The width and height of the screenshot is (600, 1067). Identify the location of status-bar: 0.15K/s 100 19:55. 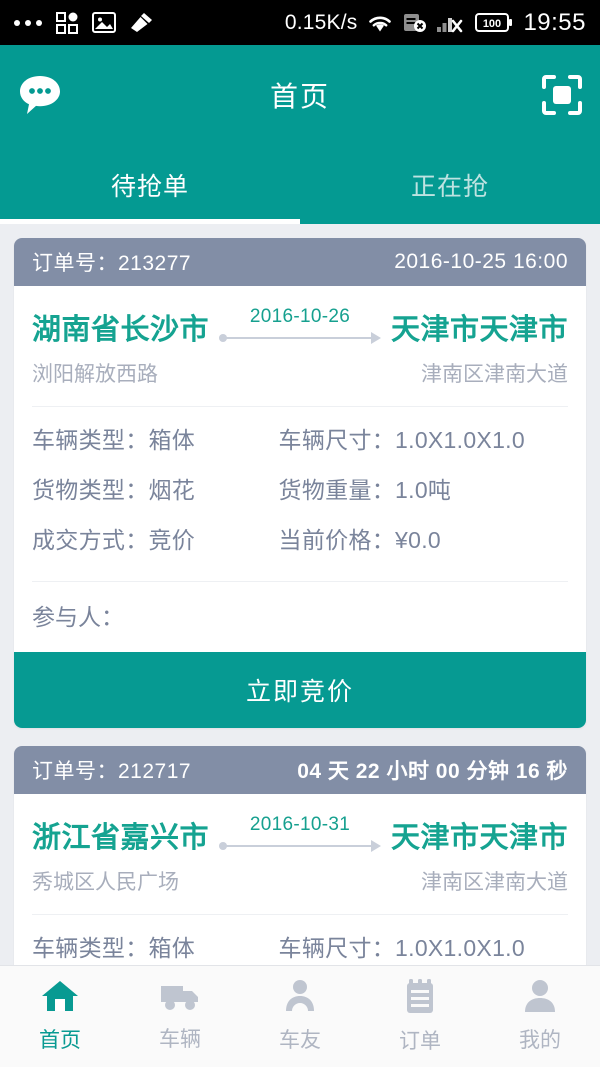
(300, 22).